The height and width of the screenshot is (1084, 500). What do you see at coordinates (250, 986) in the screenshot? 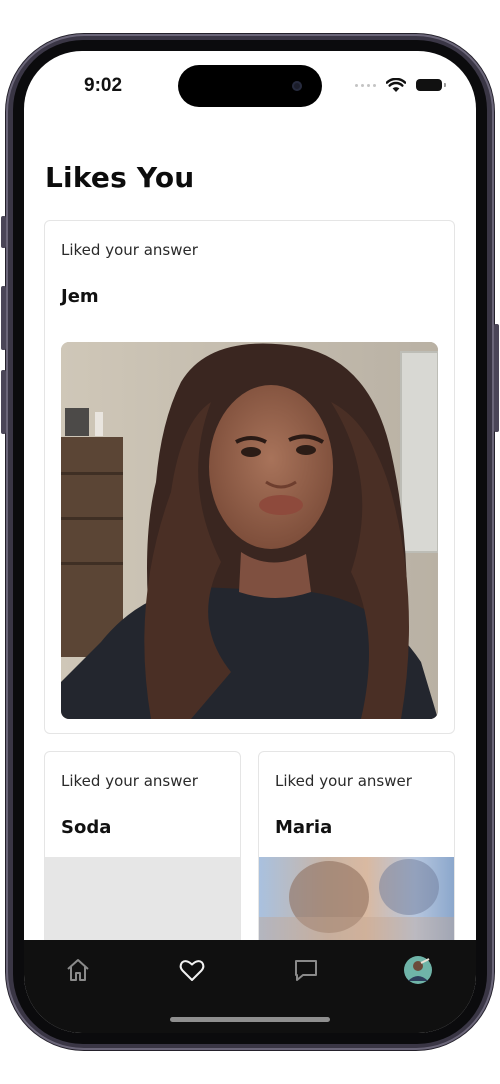
I see `bottom-tab-bar` at bounding box center [250, 986].